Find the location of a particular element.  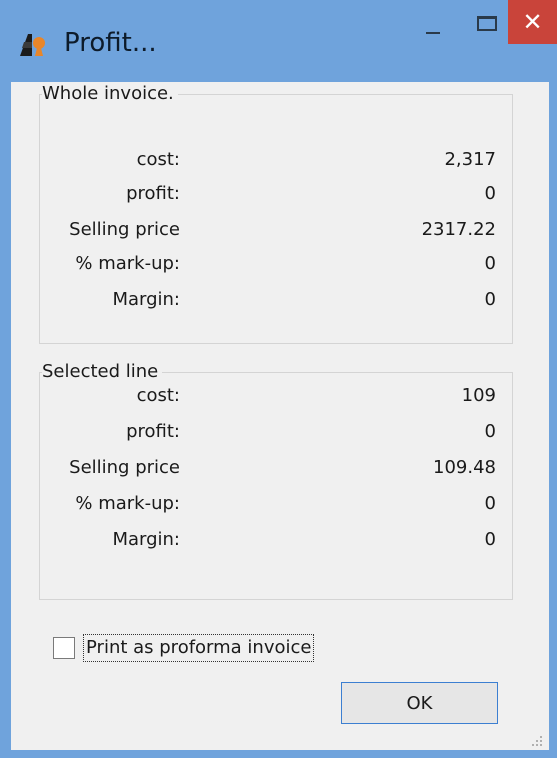

selected-cost-row: cost: 109 is located at coordinates (277, 396).